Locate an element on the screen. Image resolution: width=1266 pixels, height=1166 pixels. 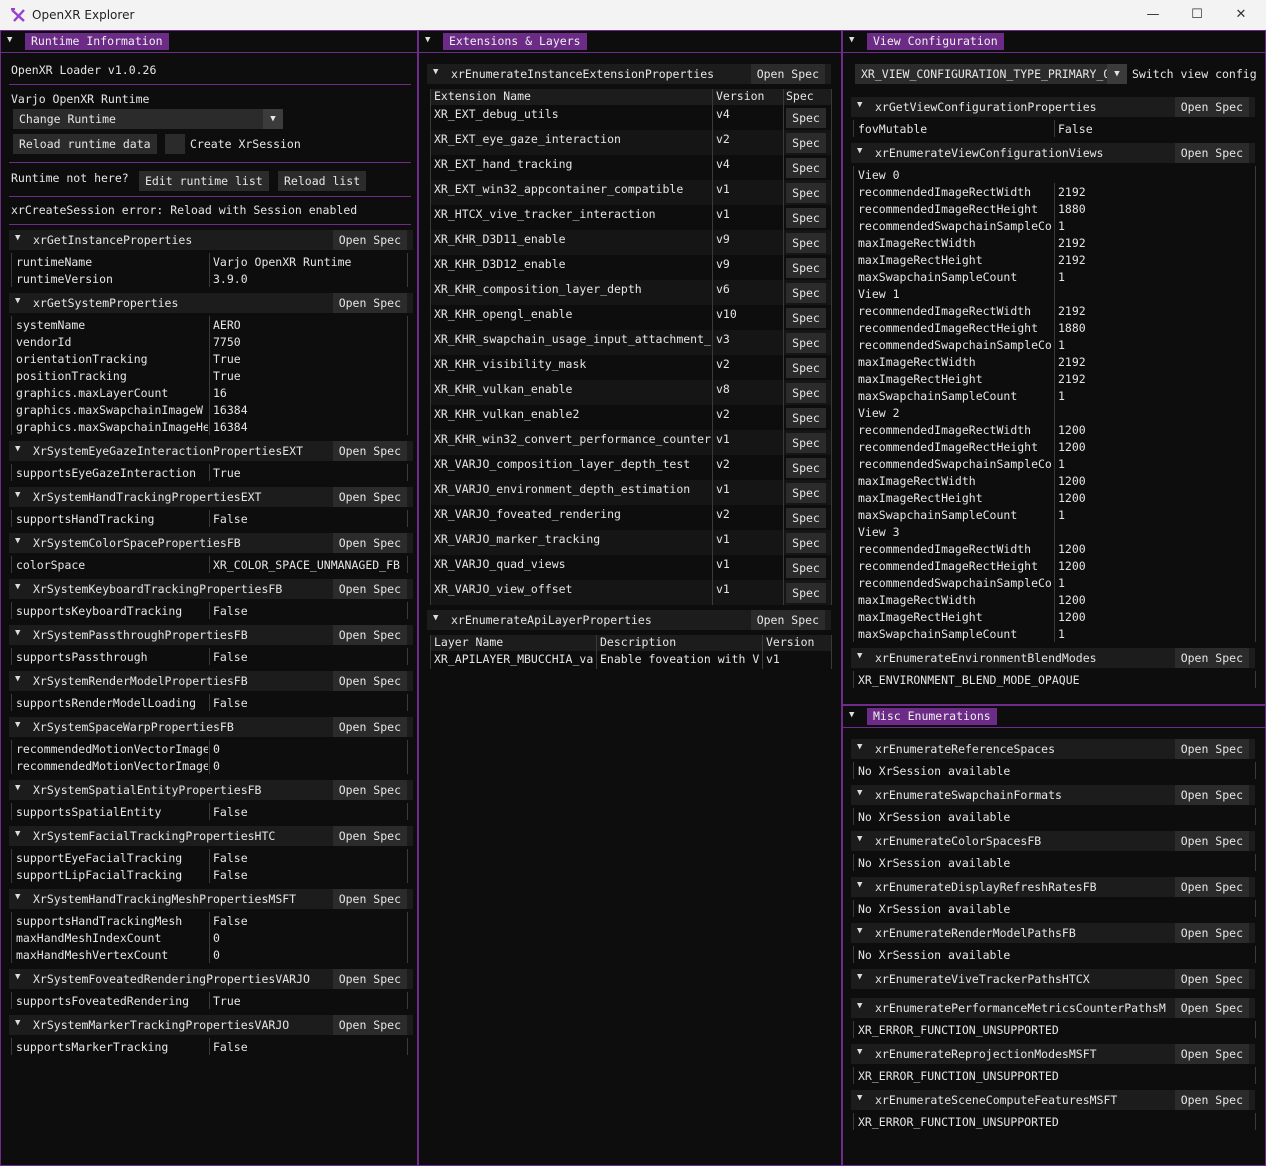
create-session-checkbox is located at coordinates (175, 144).